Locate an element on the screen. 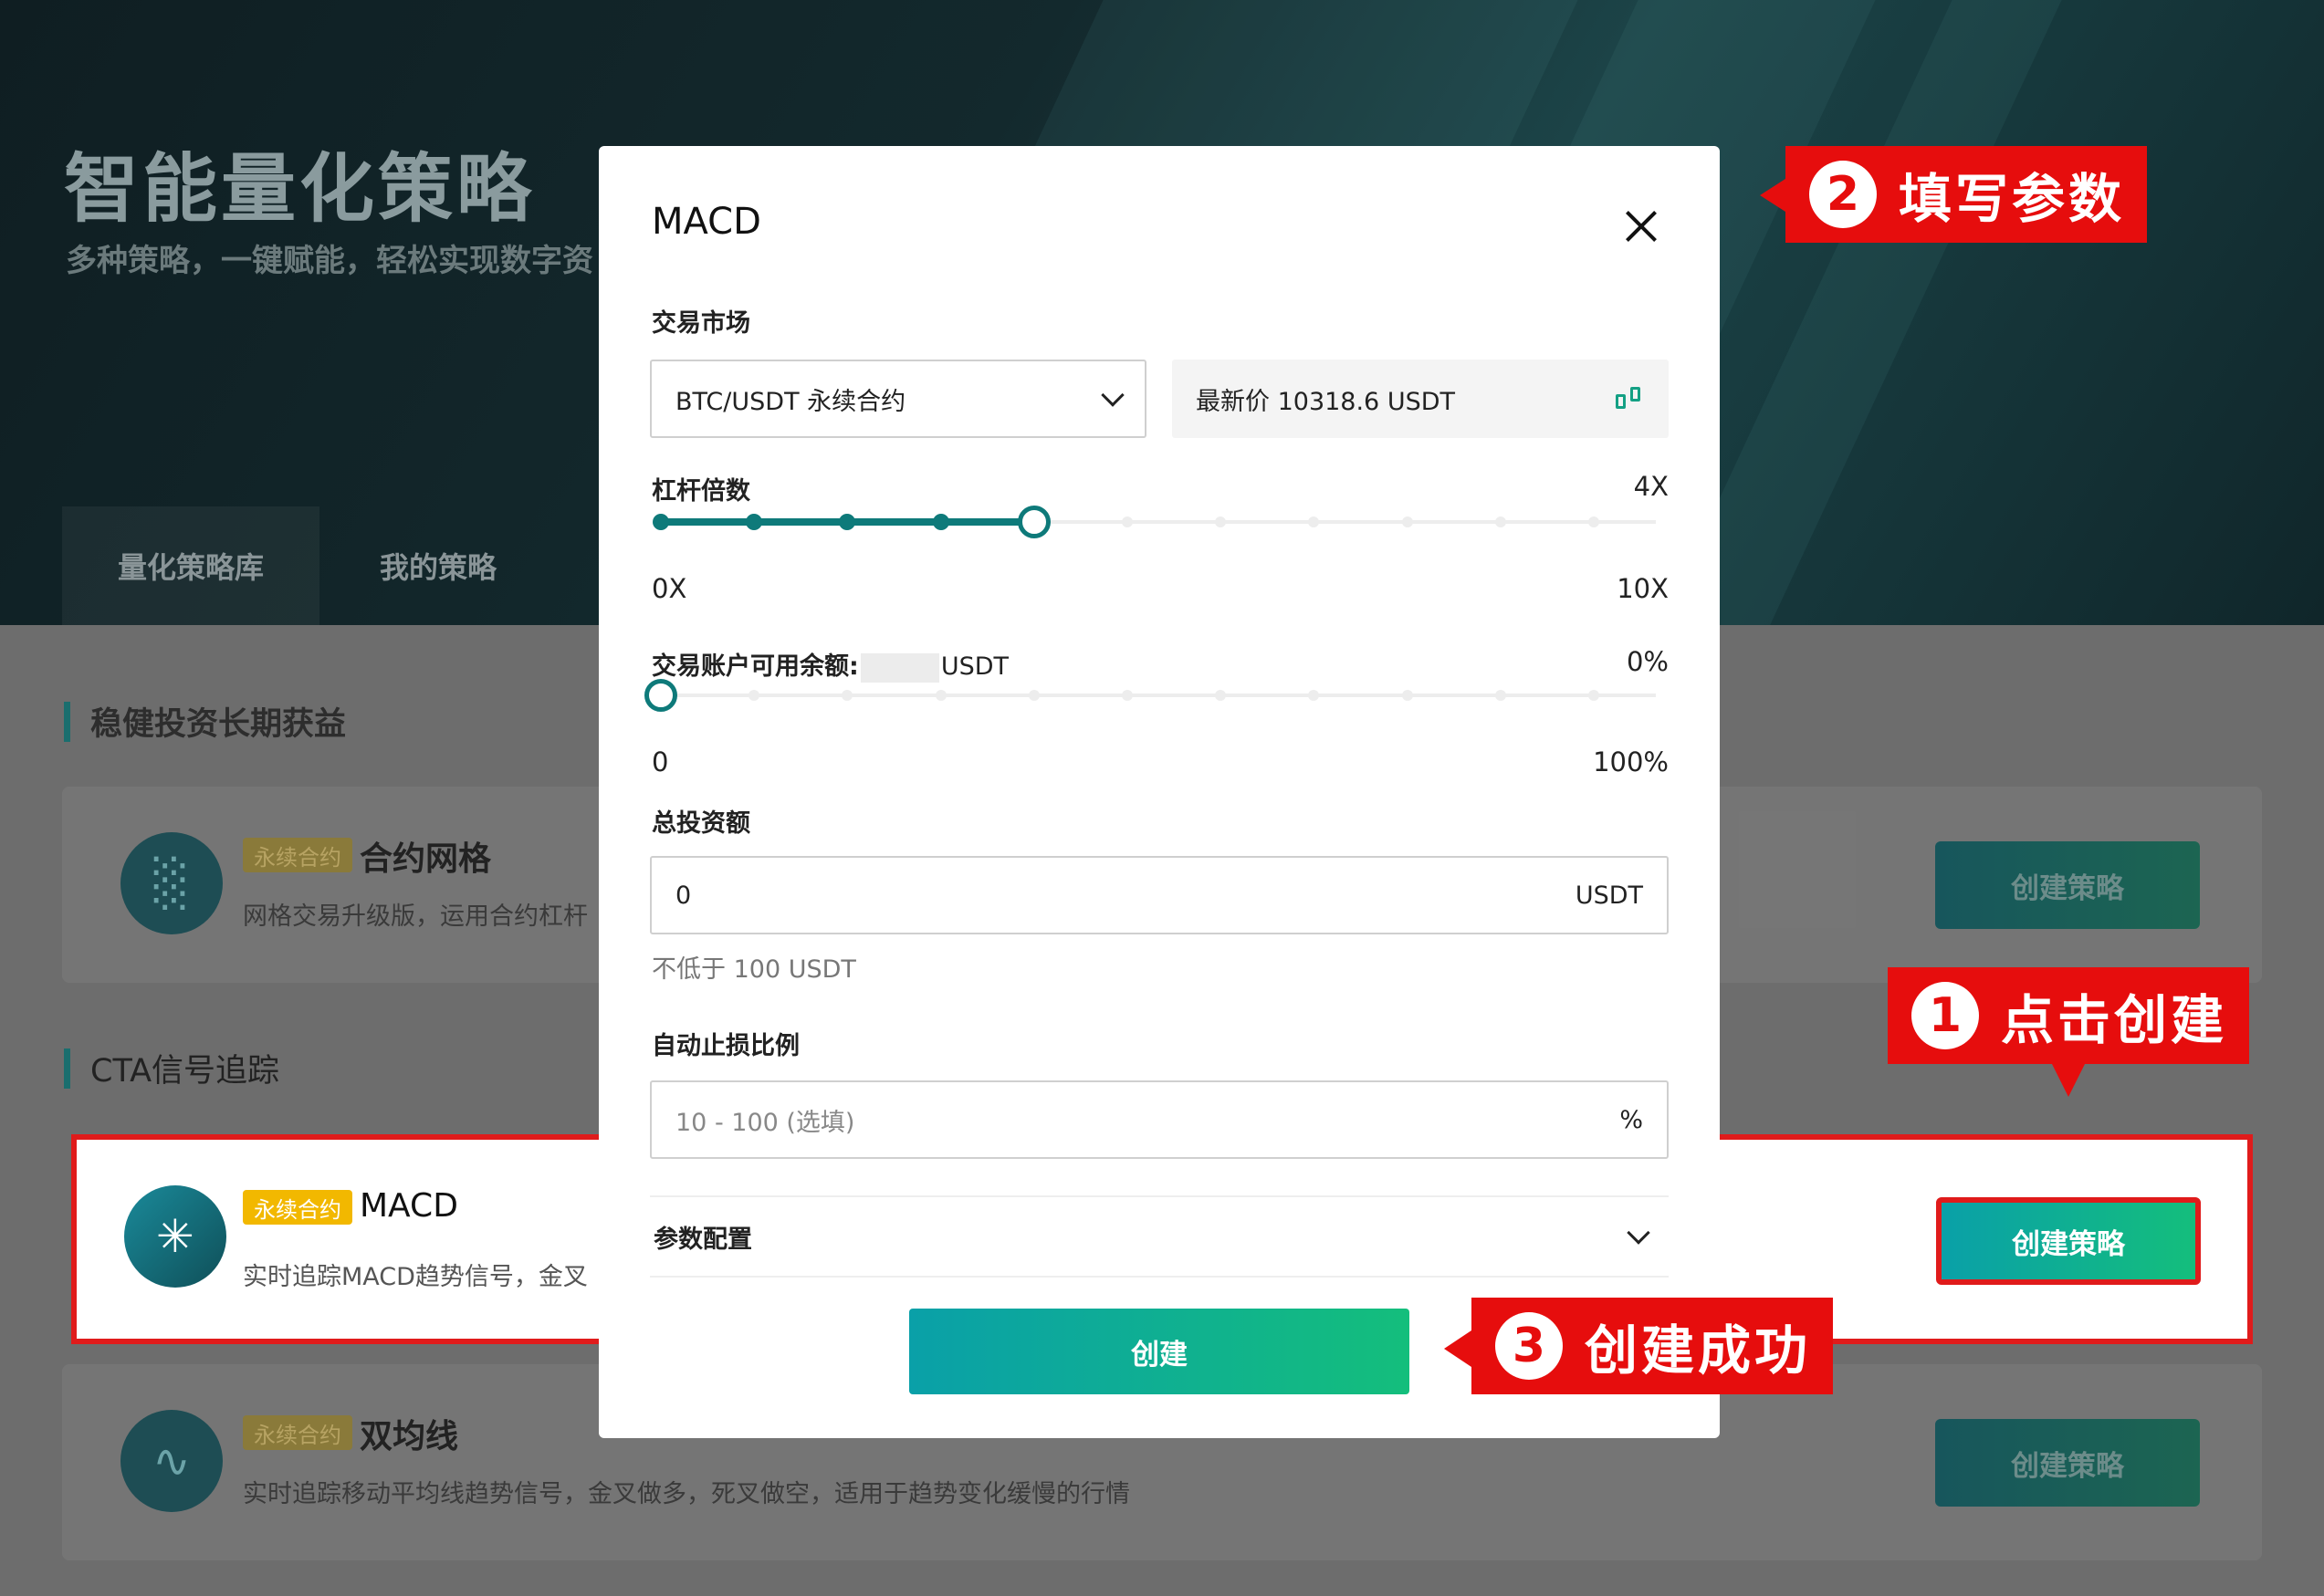 Image resolution: width=2324 pixels, height=1596 pixels. page-title: 智能量化策略 is located at coordinates (300, 190).